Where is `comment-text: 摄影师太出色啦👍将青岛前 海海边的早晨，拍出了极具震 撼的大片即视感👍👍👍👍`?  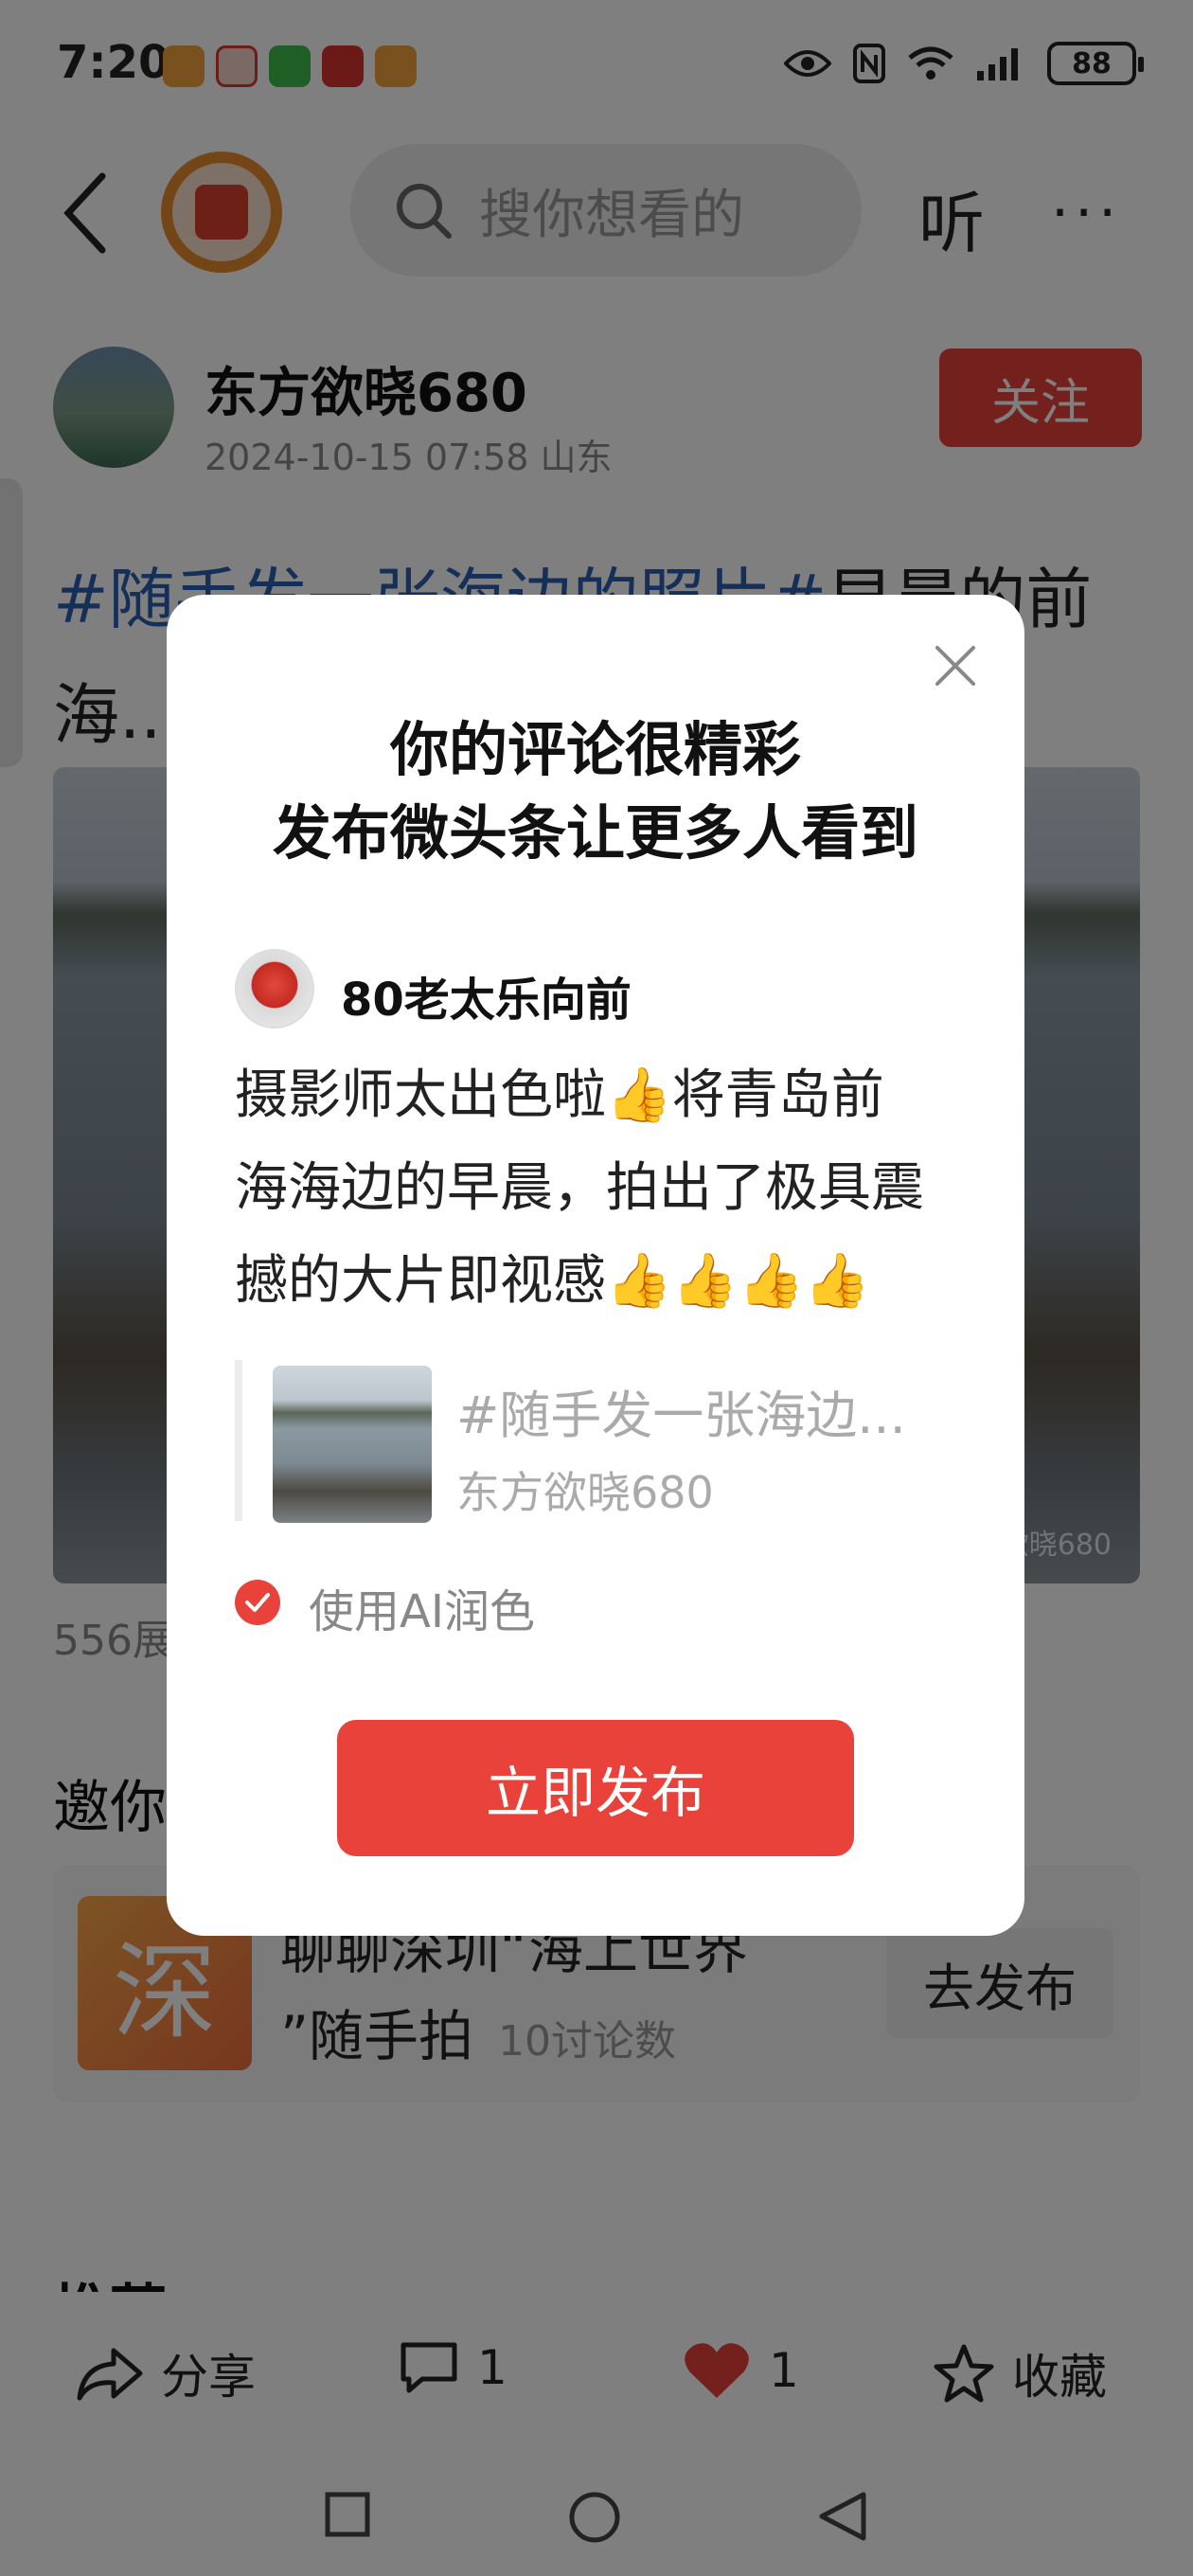 comment-text: 摄影师太出色啦👍将青岛前 海海边的早晨，拍出了极具震 撼的大片即视感👍👍👍👍 is located at coordinates (599, 1188).